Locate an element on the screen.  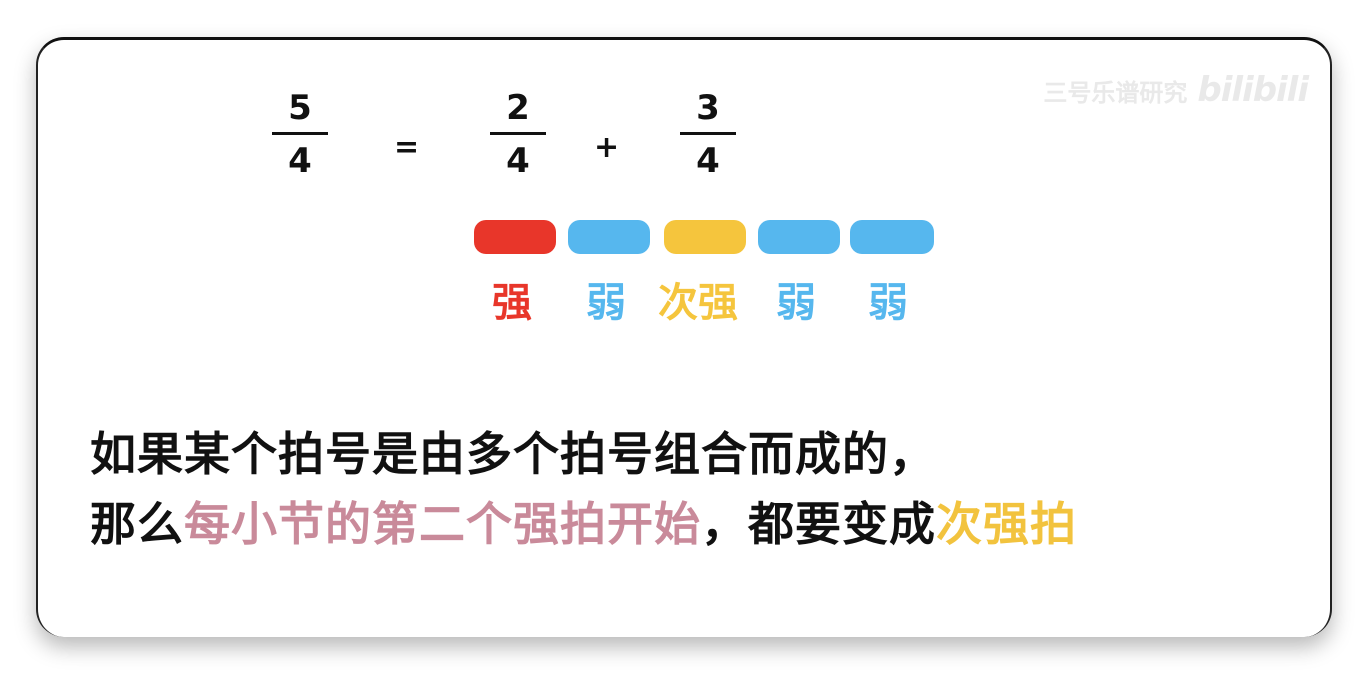
beat-label-4: 弱 is located at coordinates (796, 303).